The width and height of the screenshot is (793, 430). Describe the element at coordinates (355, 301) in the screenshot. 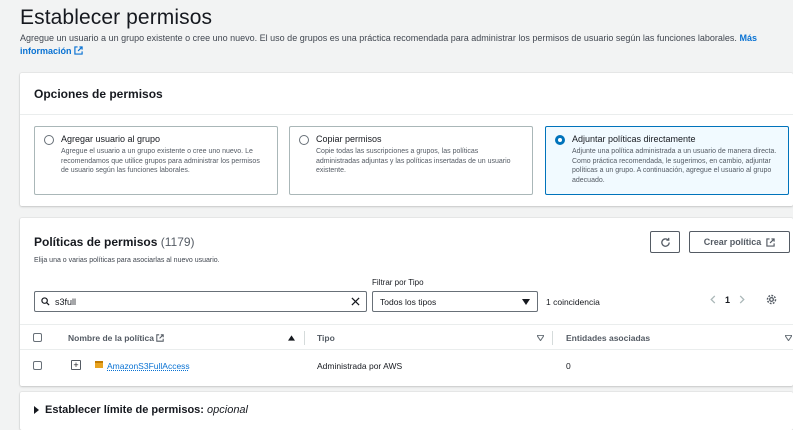

I see `clear-icon` at that location.